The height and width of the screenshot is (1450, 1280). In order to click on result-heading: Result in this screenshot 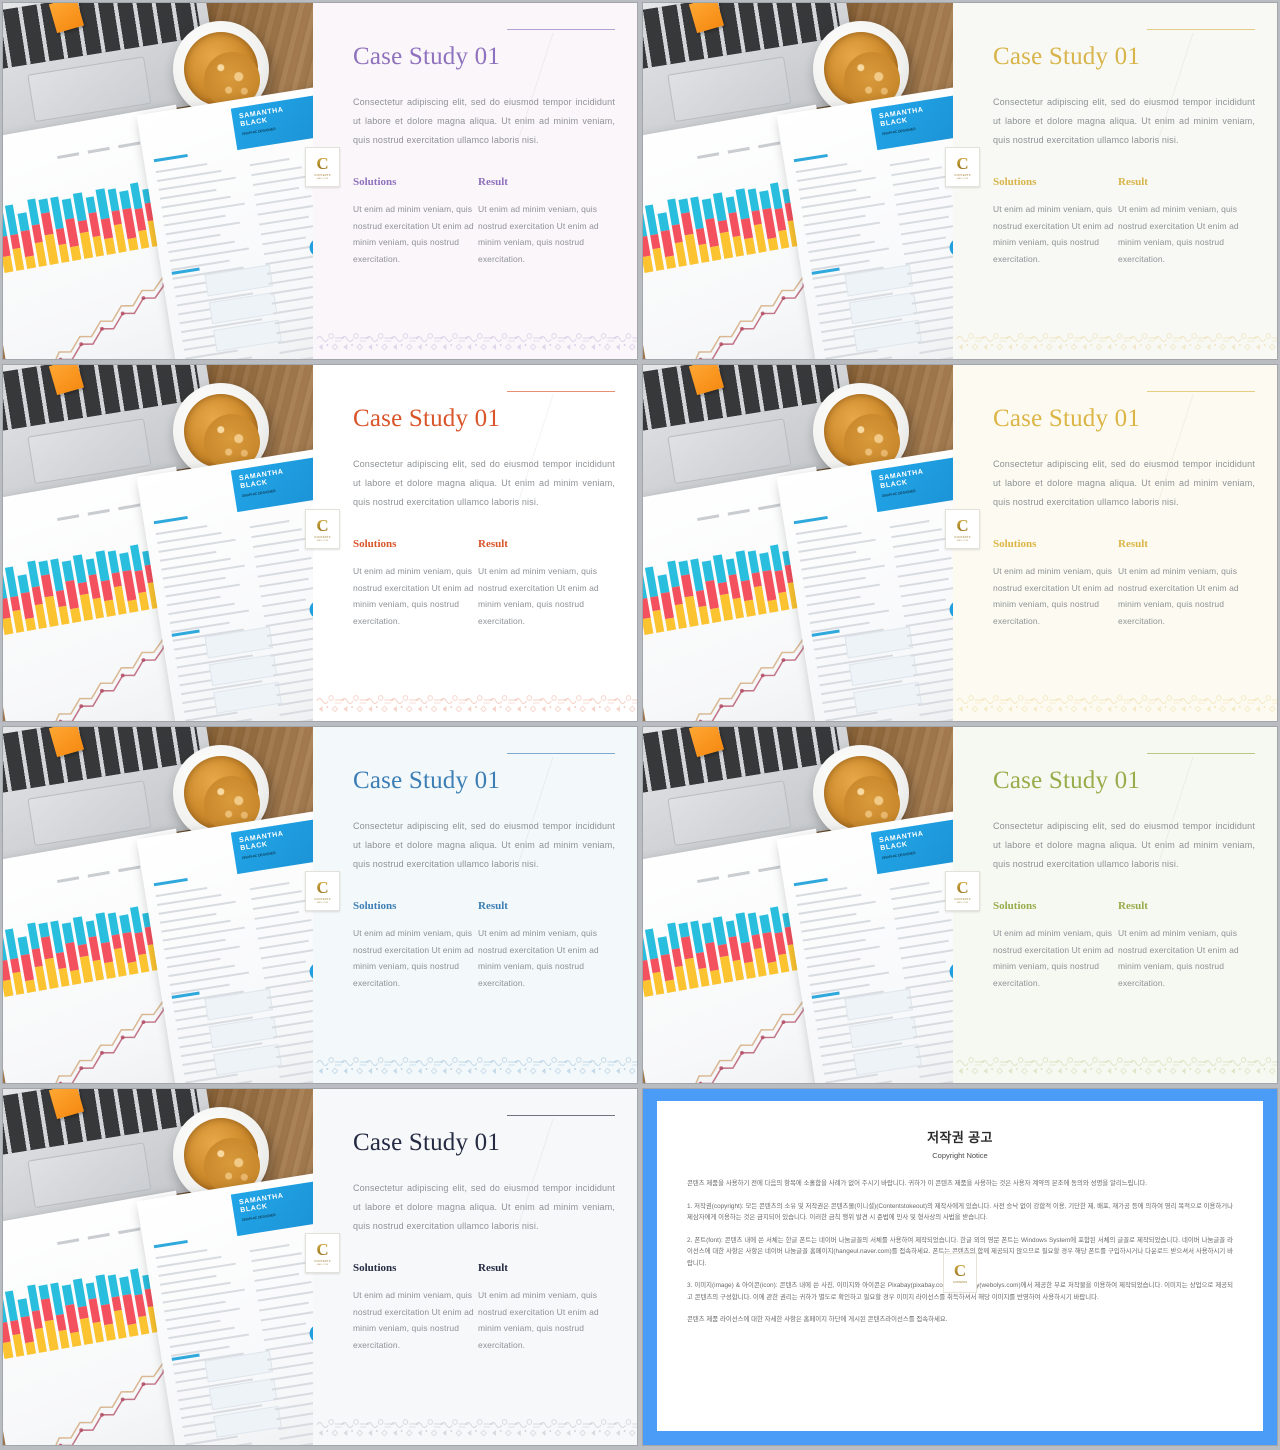, I will do `click(493, 544)`.